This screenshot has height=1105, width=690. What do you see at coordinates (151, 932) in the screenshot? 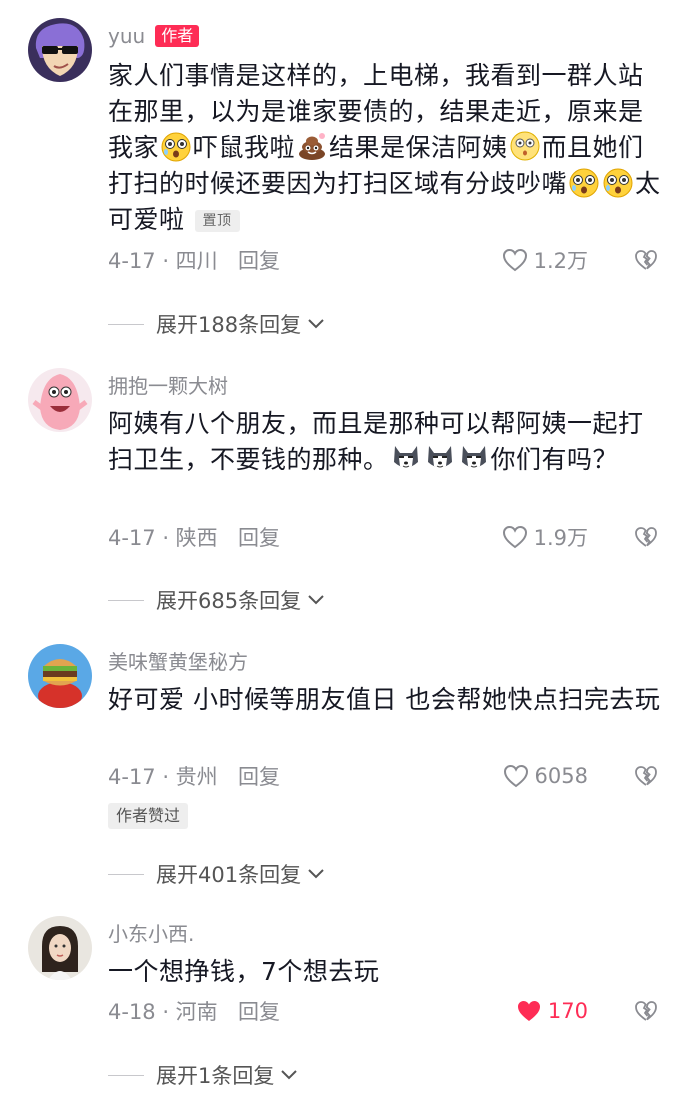
I see `username: 小东小西.` at bounding box center [151, 932].